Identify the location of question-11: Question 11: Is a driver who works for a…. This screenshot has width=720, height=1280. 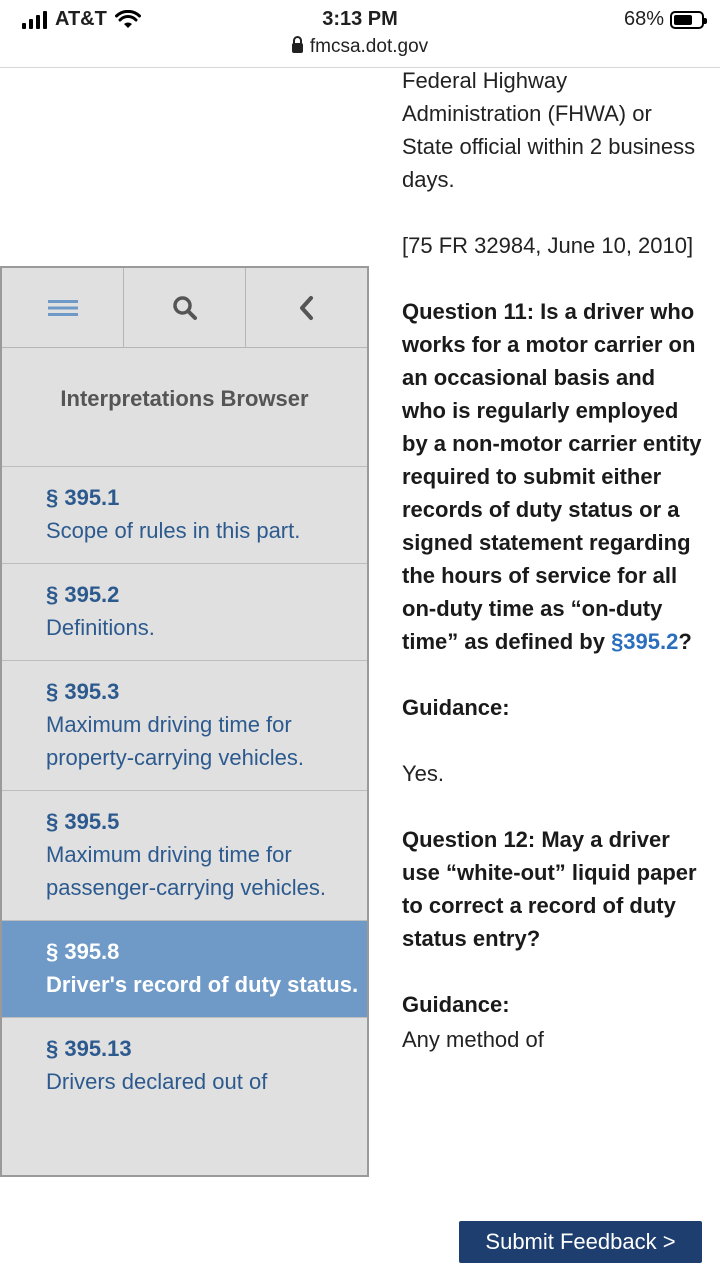
(552, 476).